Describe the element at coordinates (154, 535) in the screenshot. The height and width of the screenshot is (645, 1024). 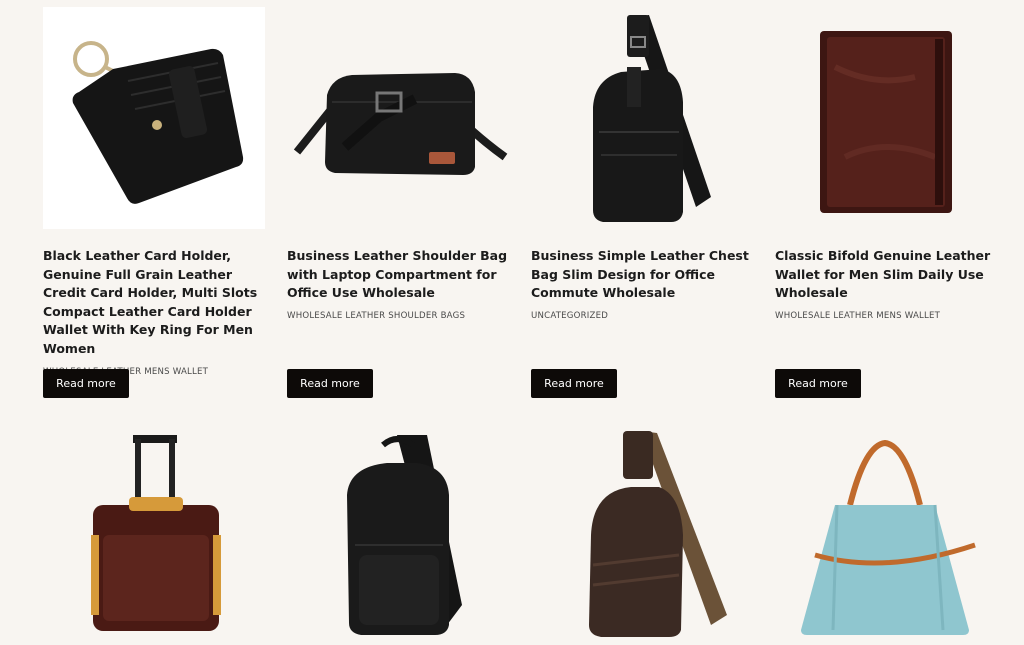
I see `product-image-rolling-briefcase` at that location.